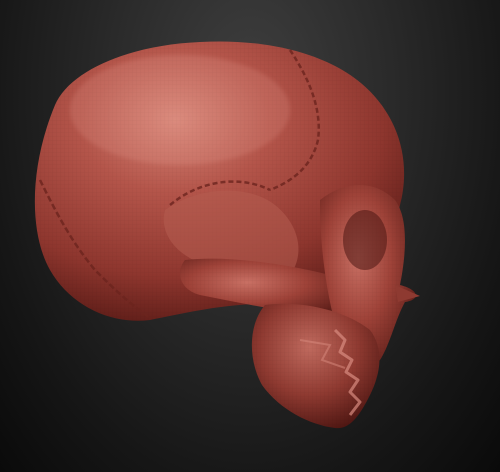 Image resolution: width=500 pixels, height=472 pixels. What do you see at coordinates (365, 240) in the screenshot?
I see `eye-socket` at bounding box center [365, 240].